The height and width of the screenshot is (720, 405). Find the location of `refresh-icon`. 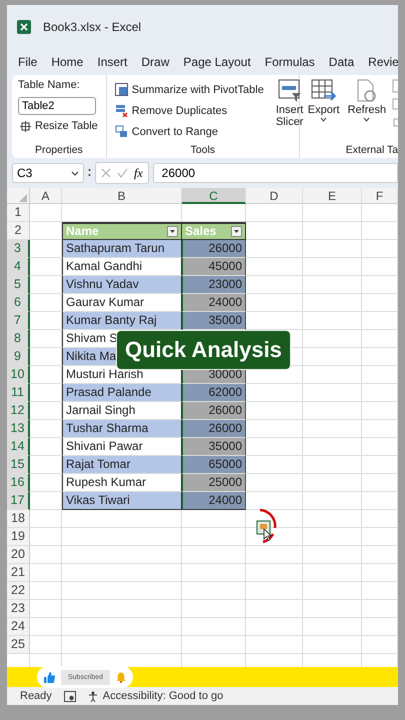

refresh-icon is located at coordinates (367, 91).